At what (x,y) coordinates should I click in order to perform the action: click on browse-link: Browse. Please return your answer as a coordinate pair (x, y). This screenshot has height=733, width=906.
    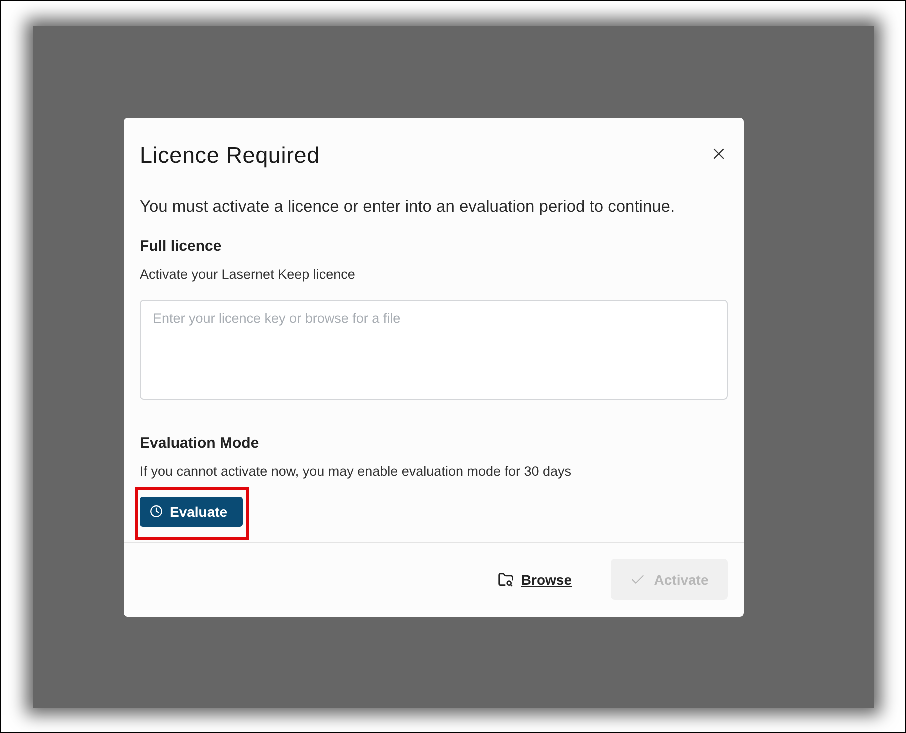
    Looking at the image, I should click on (535, 580).